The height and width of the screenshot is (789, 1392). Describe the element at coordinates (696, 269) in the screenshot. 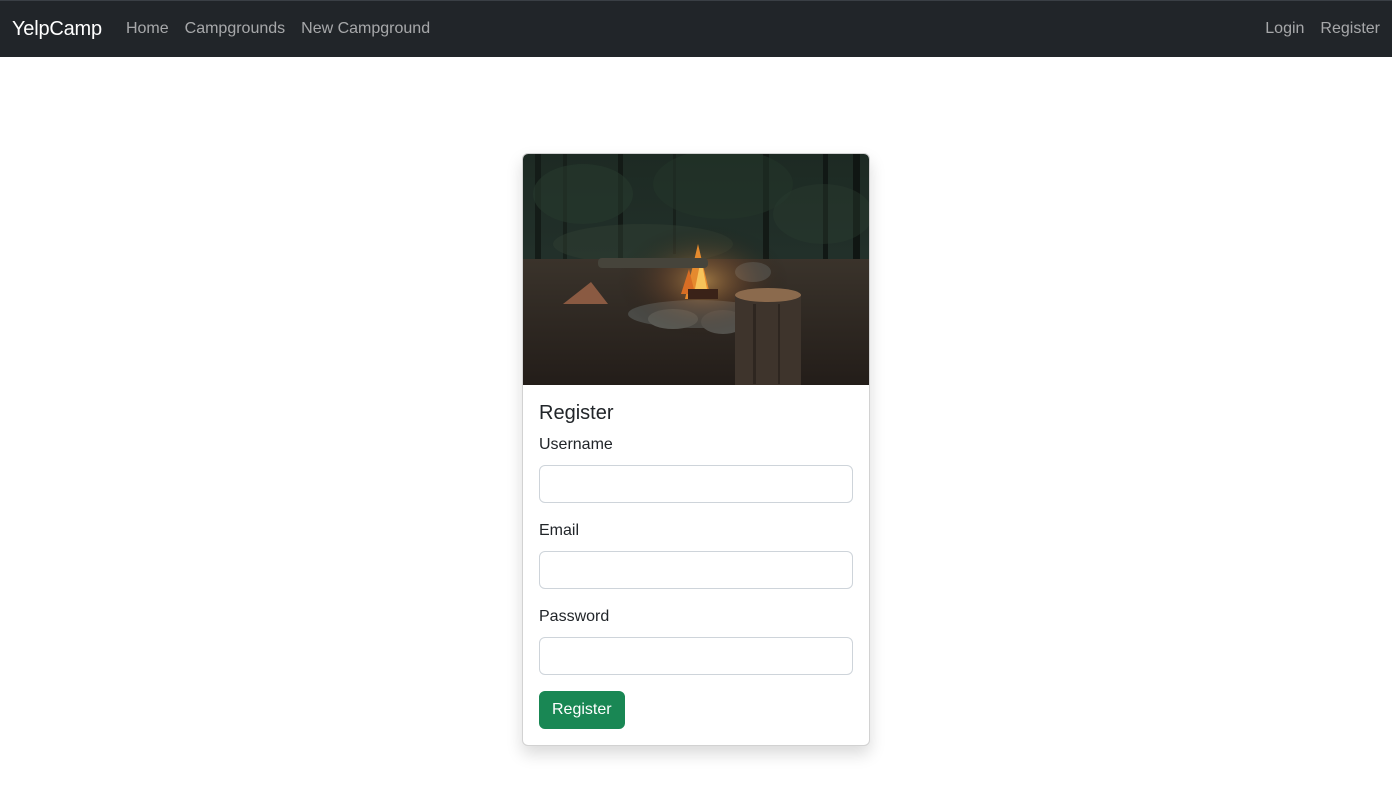

I see `campfire-image` at that location.